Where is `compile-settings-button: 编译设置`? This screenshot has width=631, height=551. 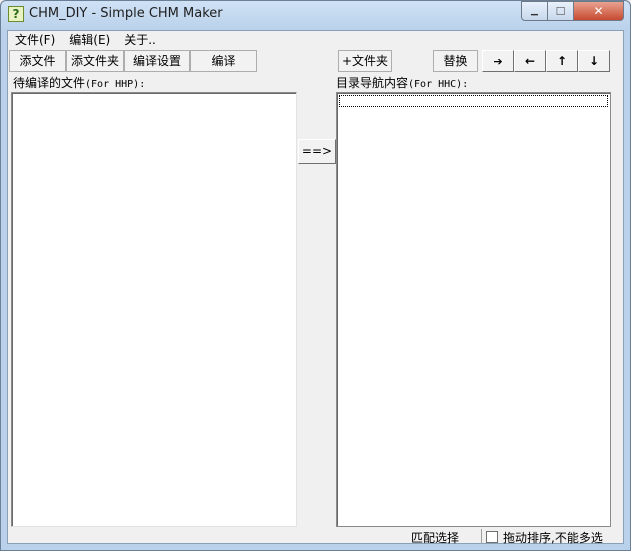 compile-settings-button: 编译设置 is located at coordinates (157, 61).